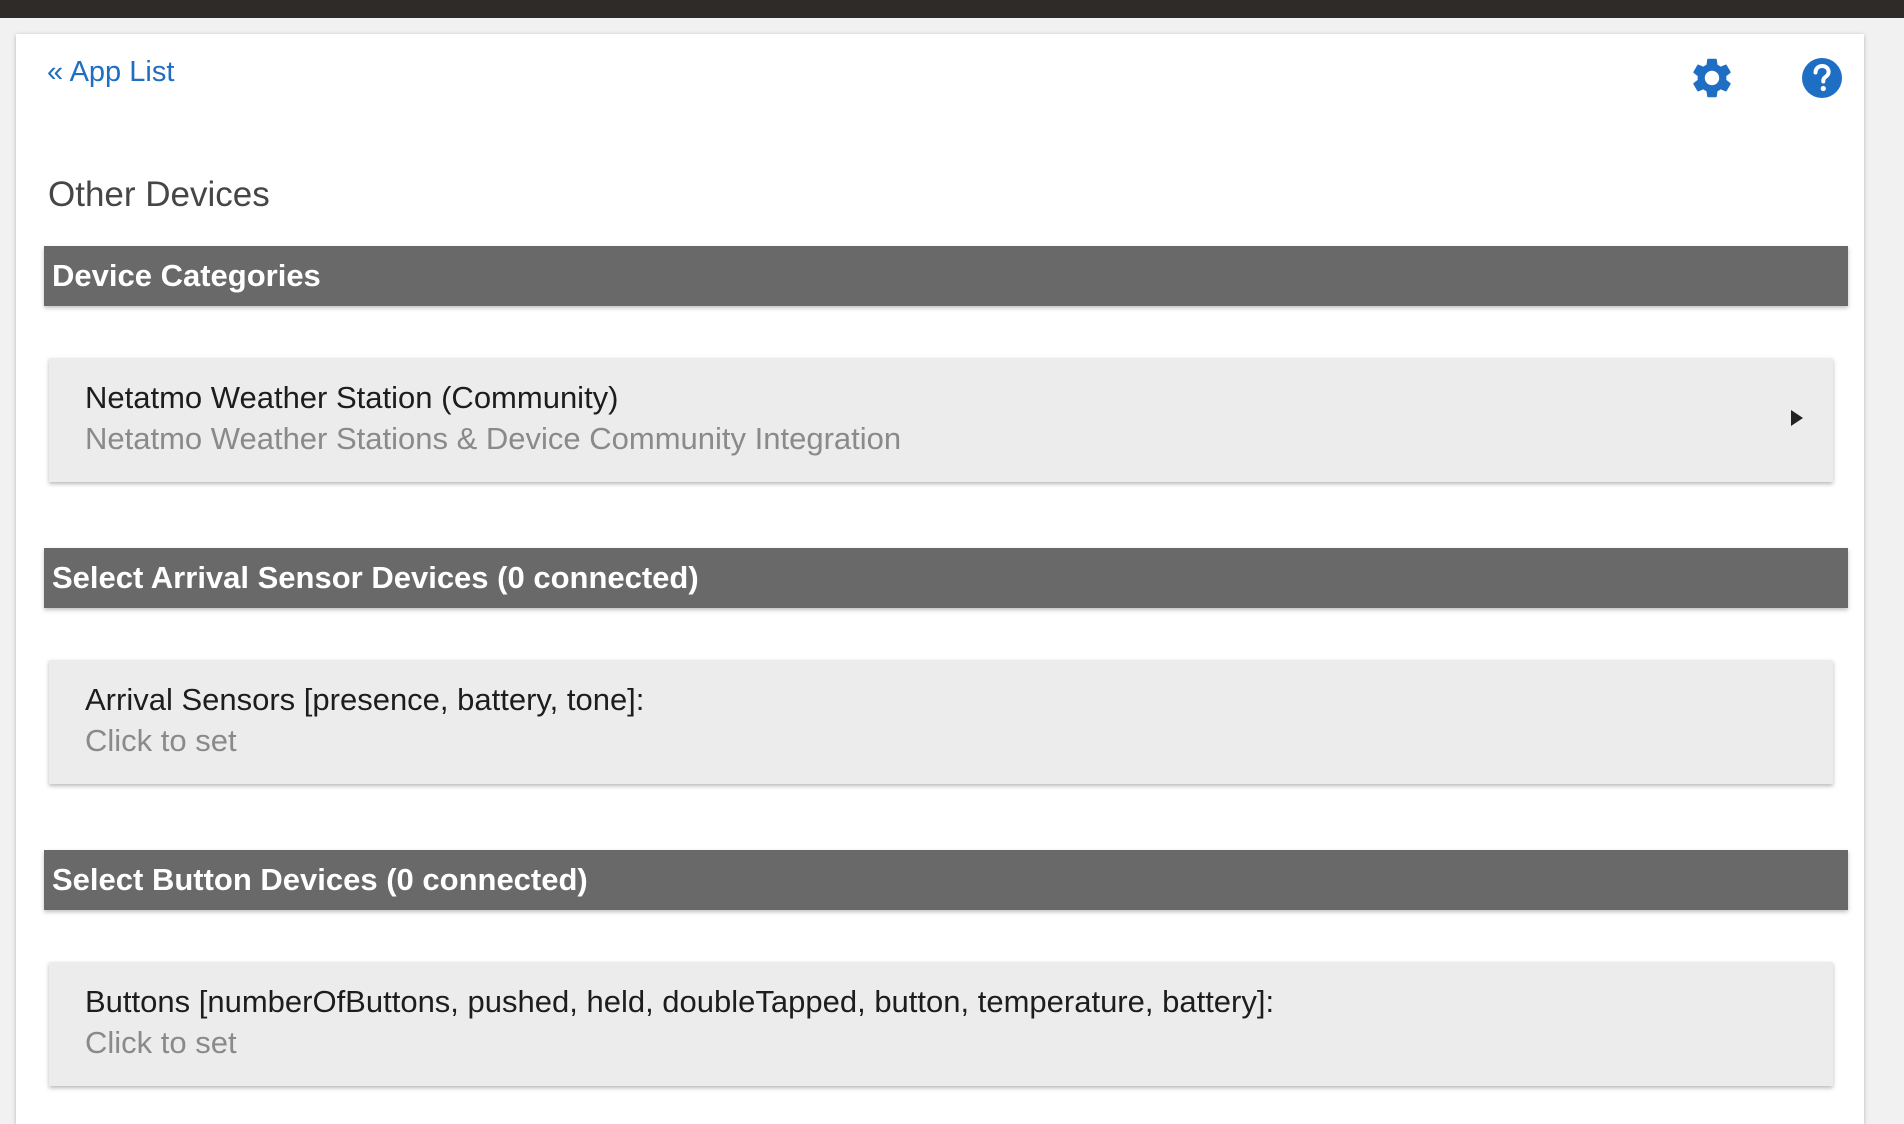  I want to click on settings-button, so click(1712, 78).